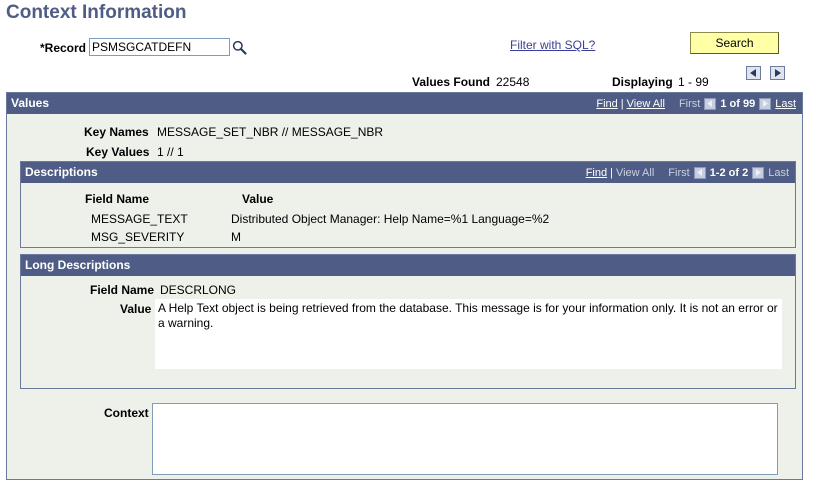  What do you see at coordinates (170, 152) in the screenshot?
I see `key-values-value: 1 // 1` at bounding box center [170, 152].